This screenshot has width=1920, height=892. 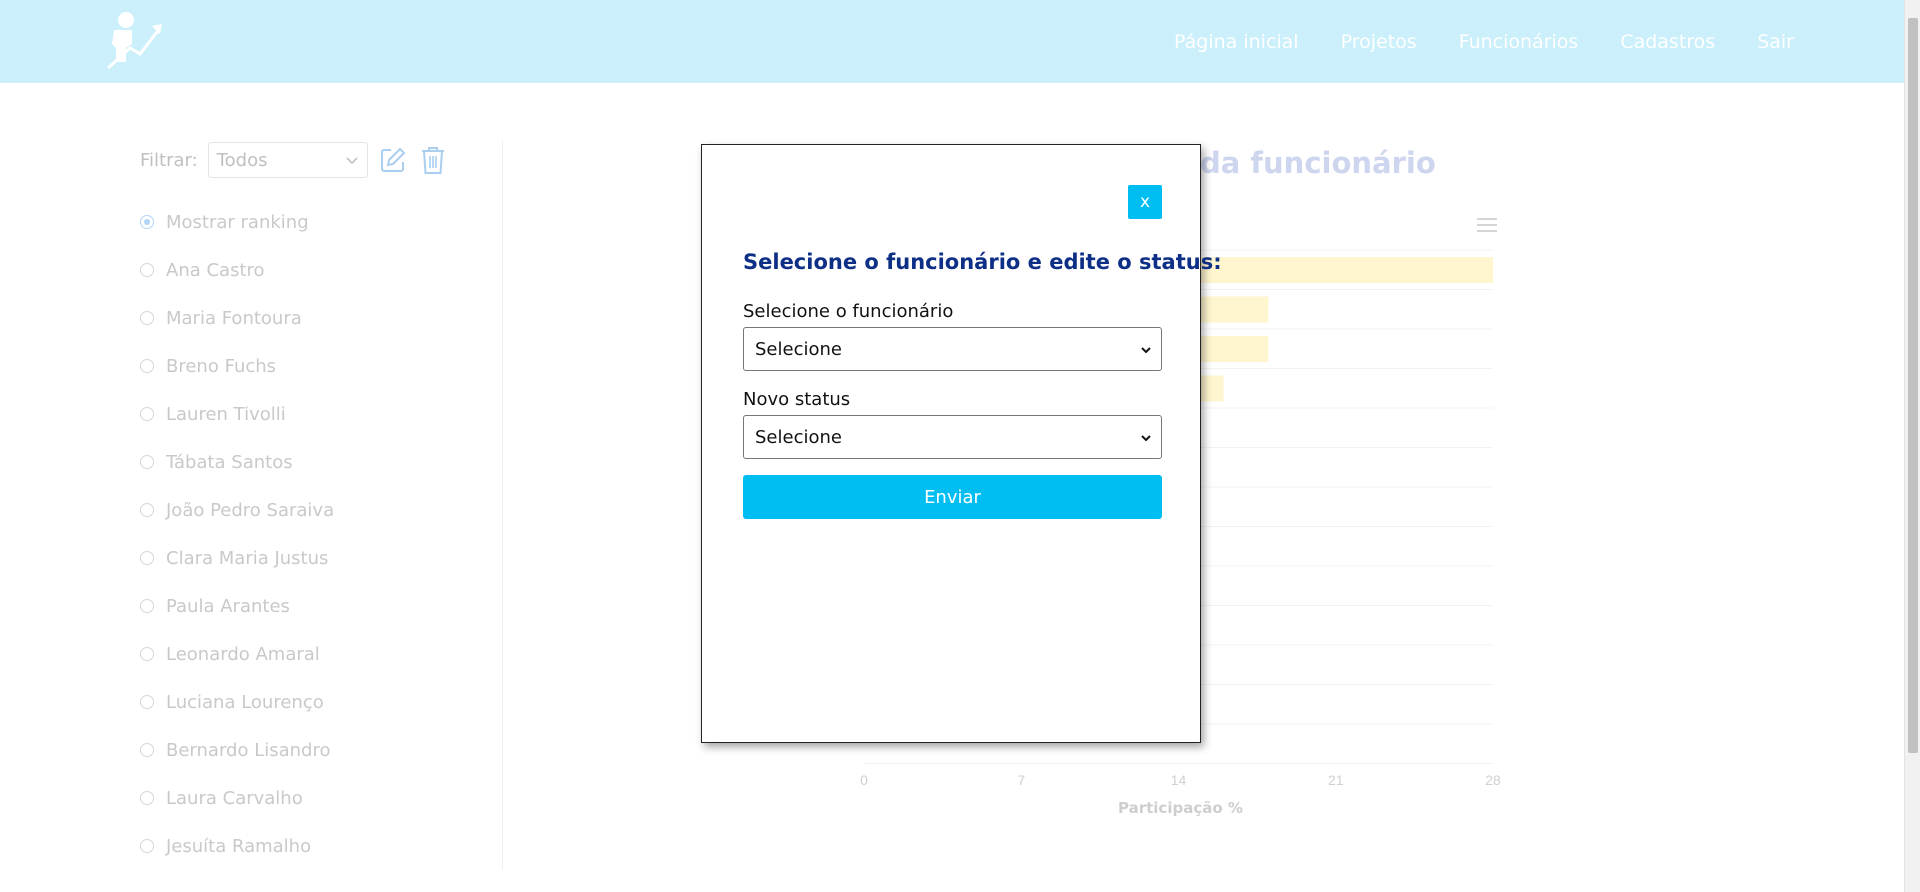 What do you see at coordinates (798, 437) in the screenshot?
I see `status-select-value: Selecione` at bounding box center [798, 437].